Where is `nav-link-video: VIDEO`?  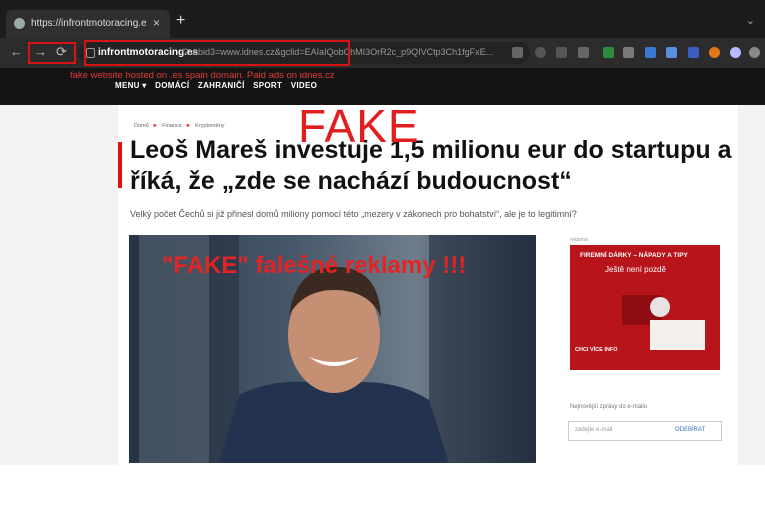
nav-link-video: VIDEO is located at coordinates (304, 85).